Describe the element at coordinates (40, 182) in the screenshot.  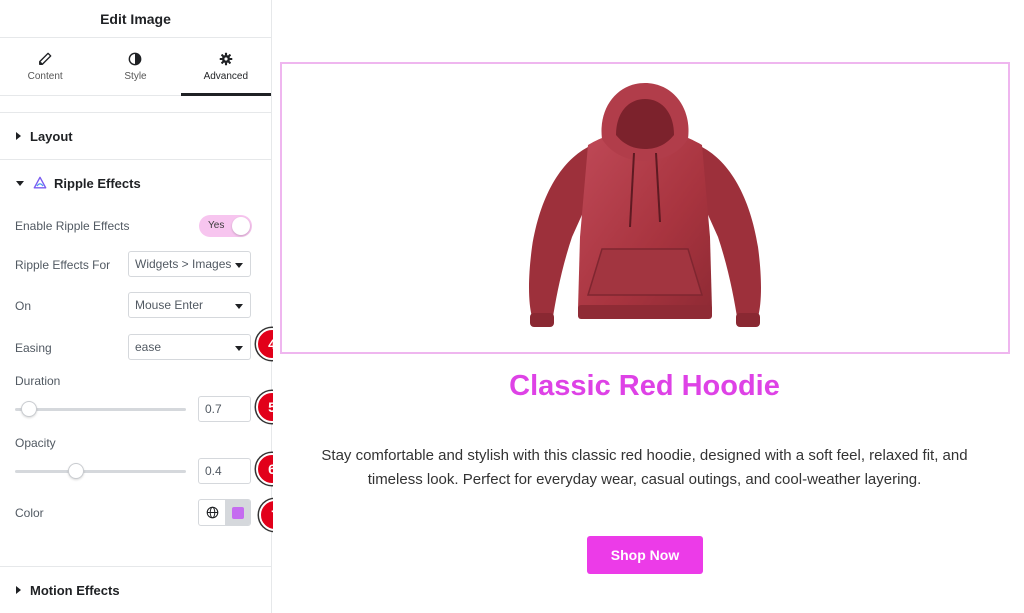
I see `ripple-effects-icon` at that location.